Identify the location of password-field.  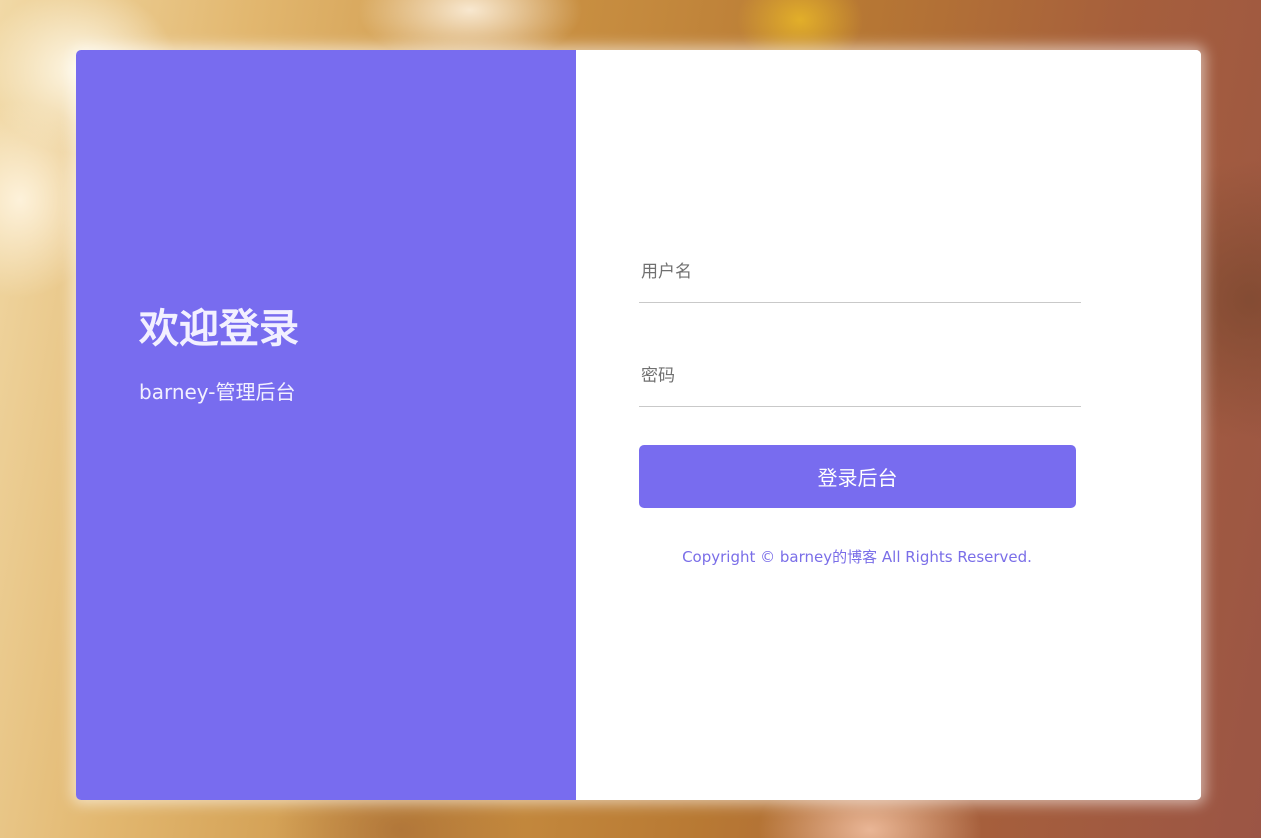
(860, 381).